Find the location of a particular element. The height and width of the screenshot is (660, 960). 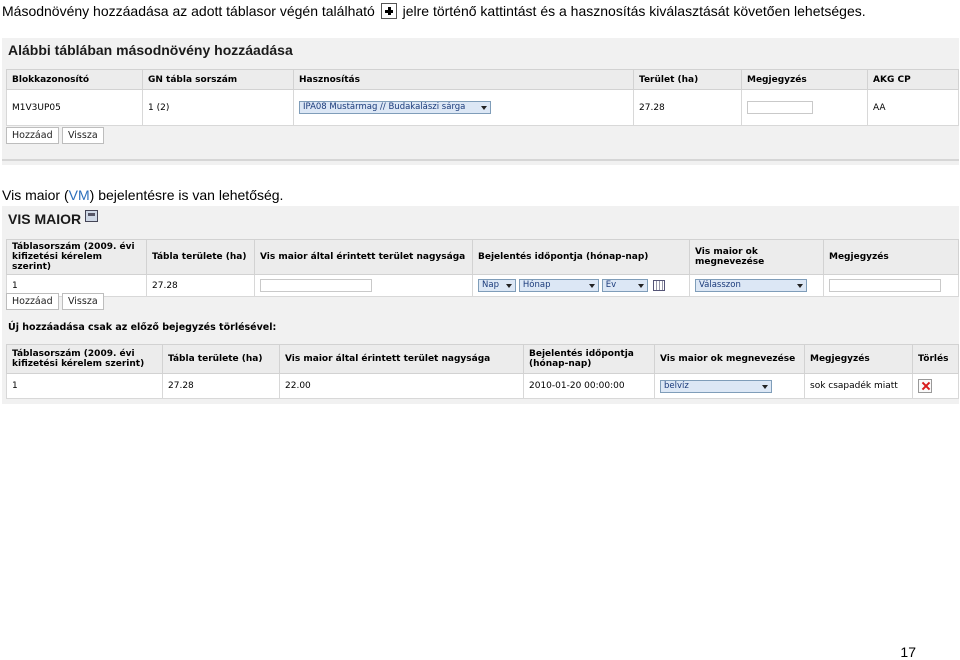

cell-note: sok csapadék miatt is located at coordinates (858, 386).